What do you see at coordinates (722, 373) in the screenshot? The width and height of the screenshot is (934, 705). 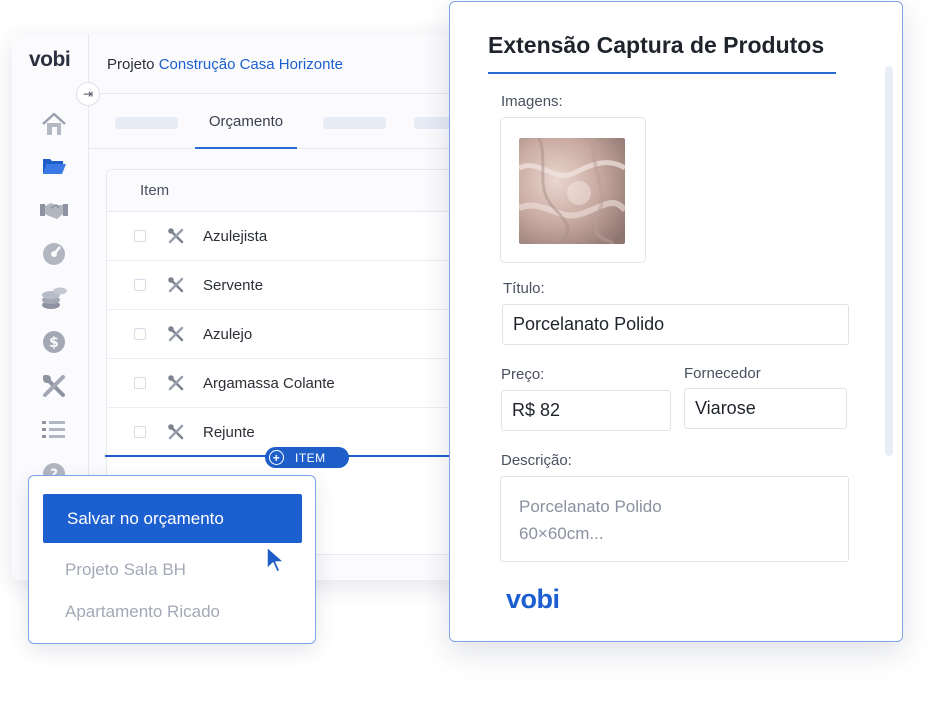 I see `supplier-label: Fornecedor` at bounding box center [722, 373].